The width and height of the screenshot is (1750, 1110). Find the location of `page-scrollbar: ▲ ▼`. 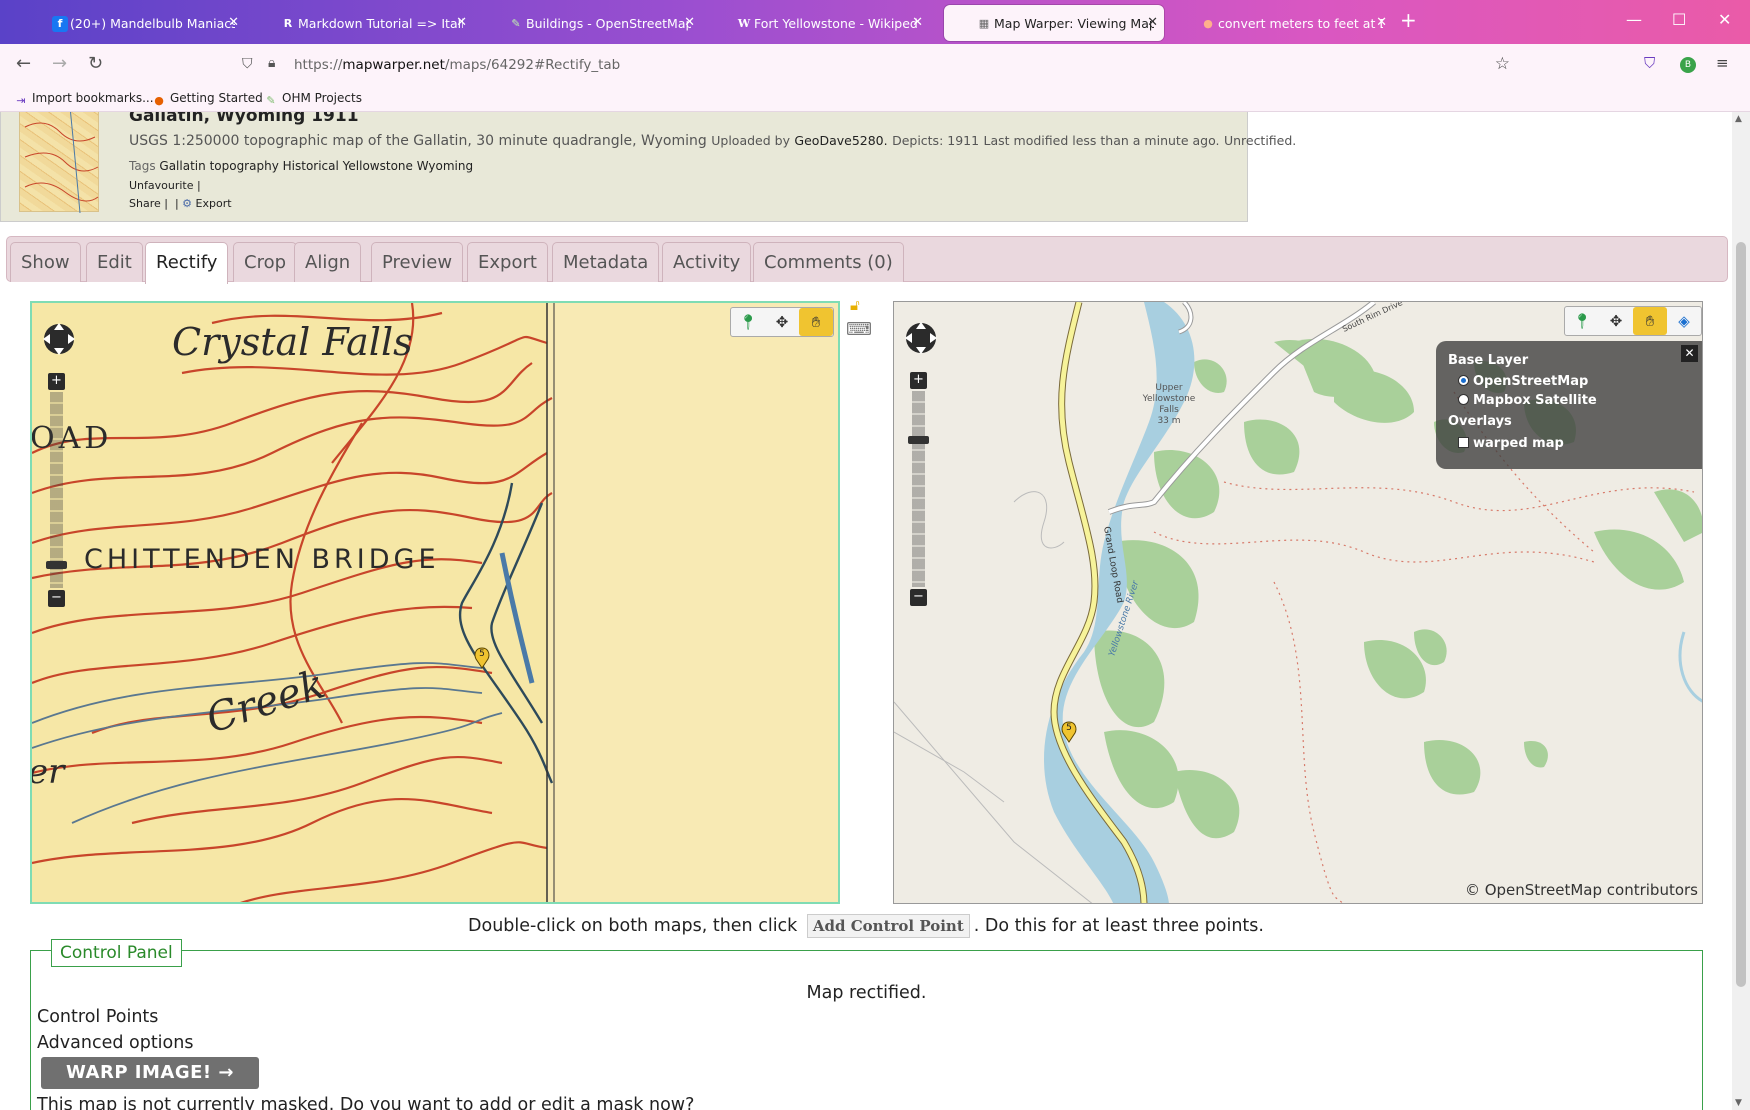

page-scrollbar: ▲ ▼ is located at coordinates (1741, 611).